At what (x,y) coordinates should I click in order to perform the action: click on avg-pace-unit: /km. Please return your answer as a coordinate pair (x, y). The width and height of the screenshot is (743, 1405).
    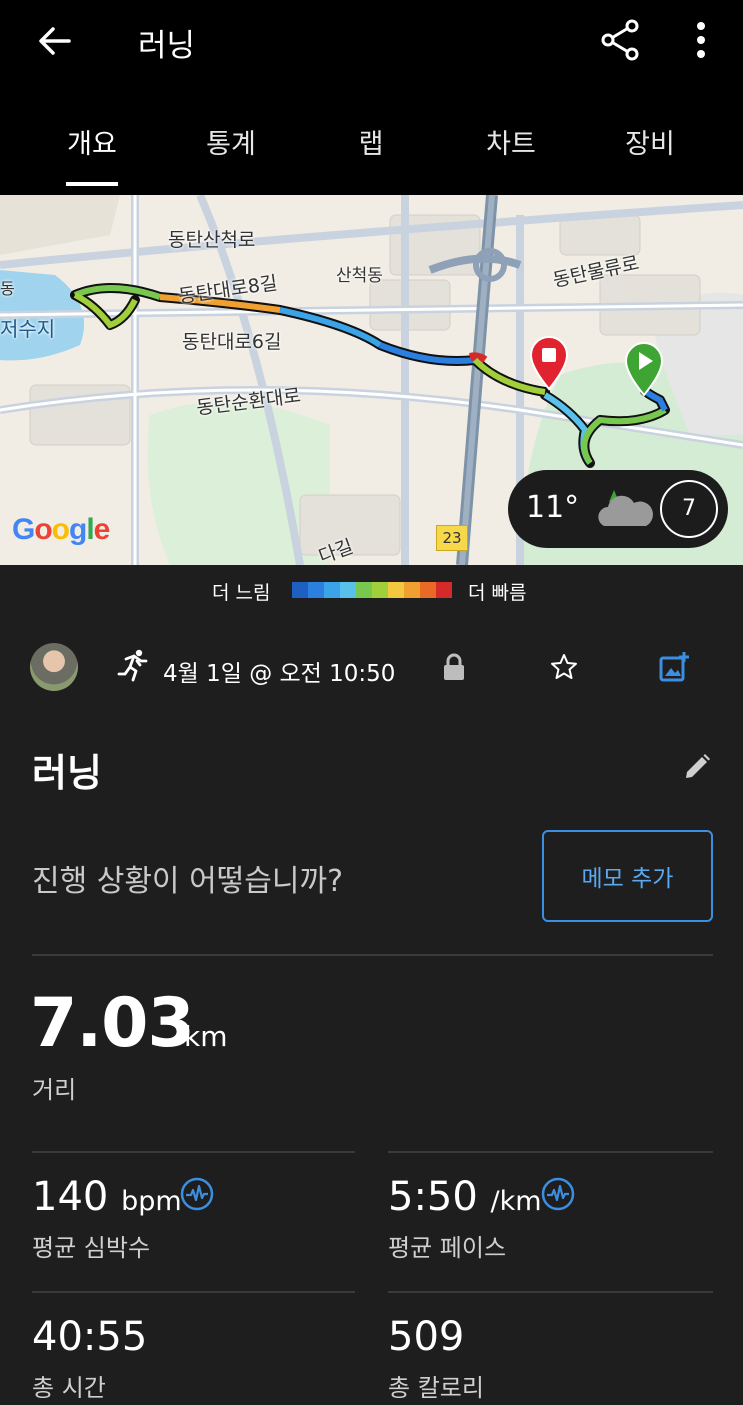
    Looking at the image, I should click on (516, 1201).